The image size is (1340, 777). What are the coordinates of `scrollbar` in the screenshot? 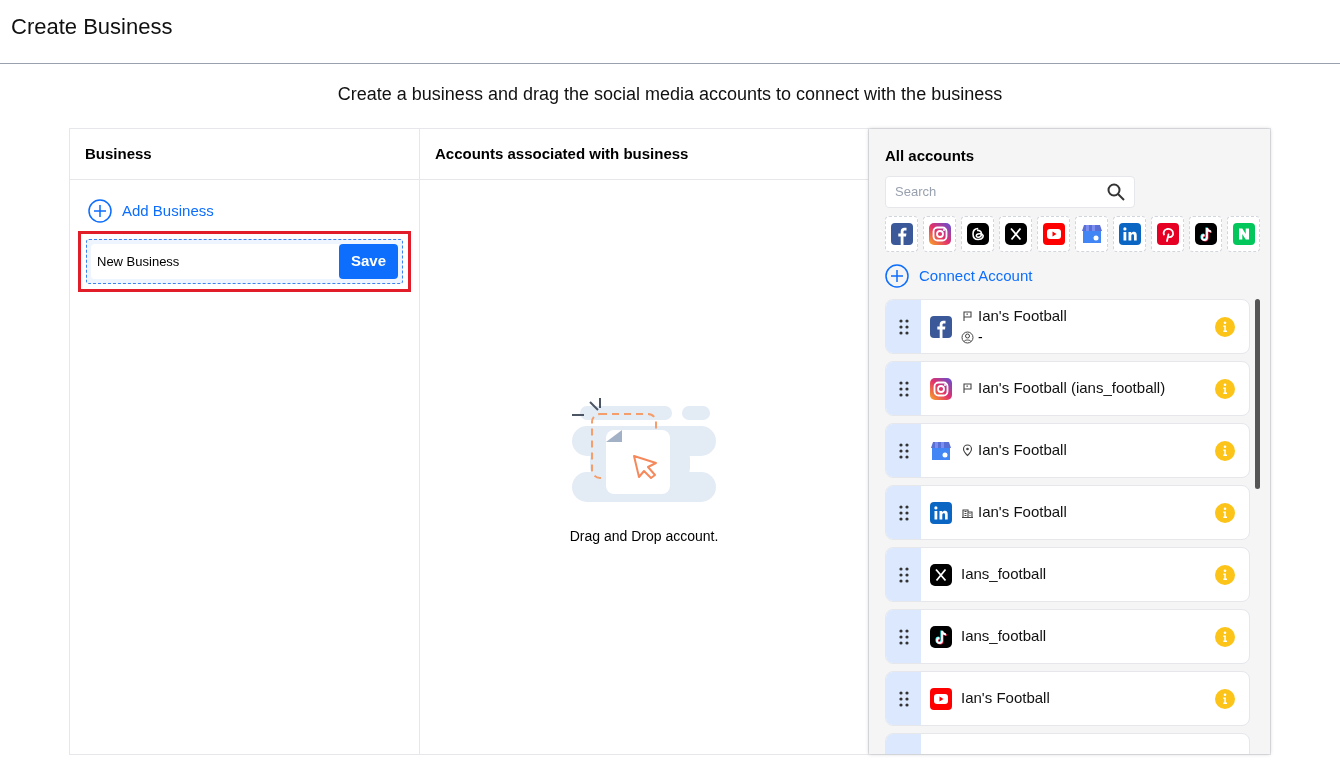 It's located at (1257, 394).